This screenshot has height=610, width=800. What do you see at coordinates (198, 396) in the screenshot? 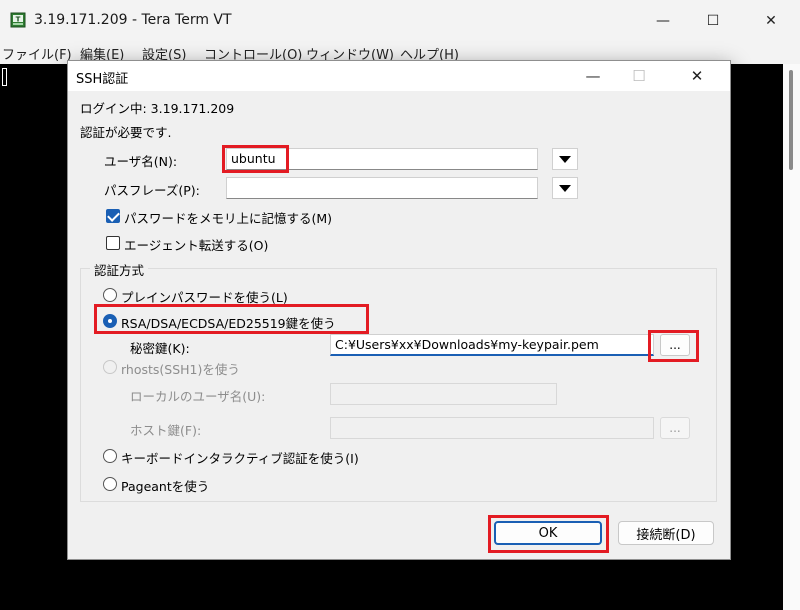
I see `local-user-label: ローカルのユーザ名(U):` at bounding box center [198, 396].